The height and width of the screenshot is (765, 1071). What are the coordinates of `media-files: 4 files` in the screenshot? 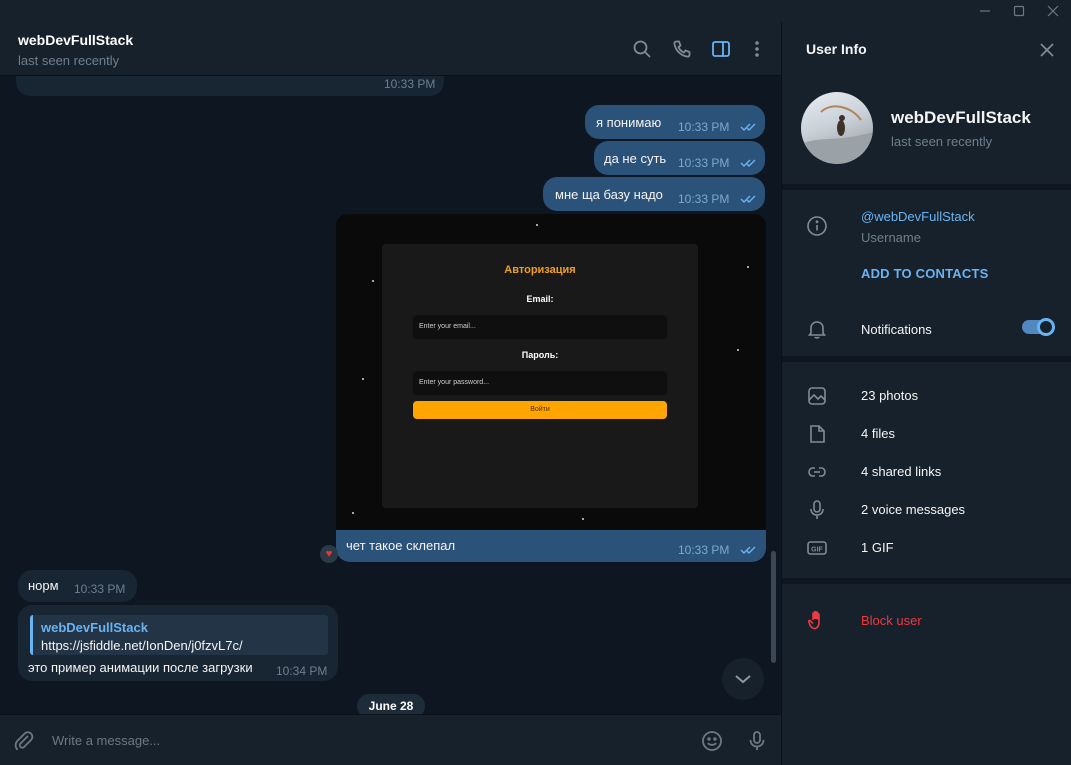 It's located at (878, 433).